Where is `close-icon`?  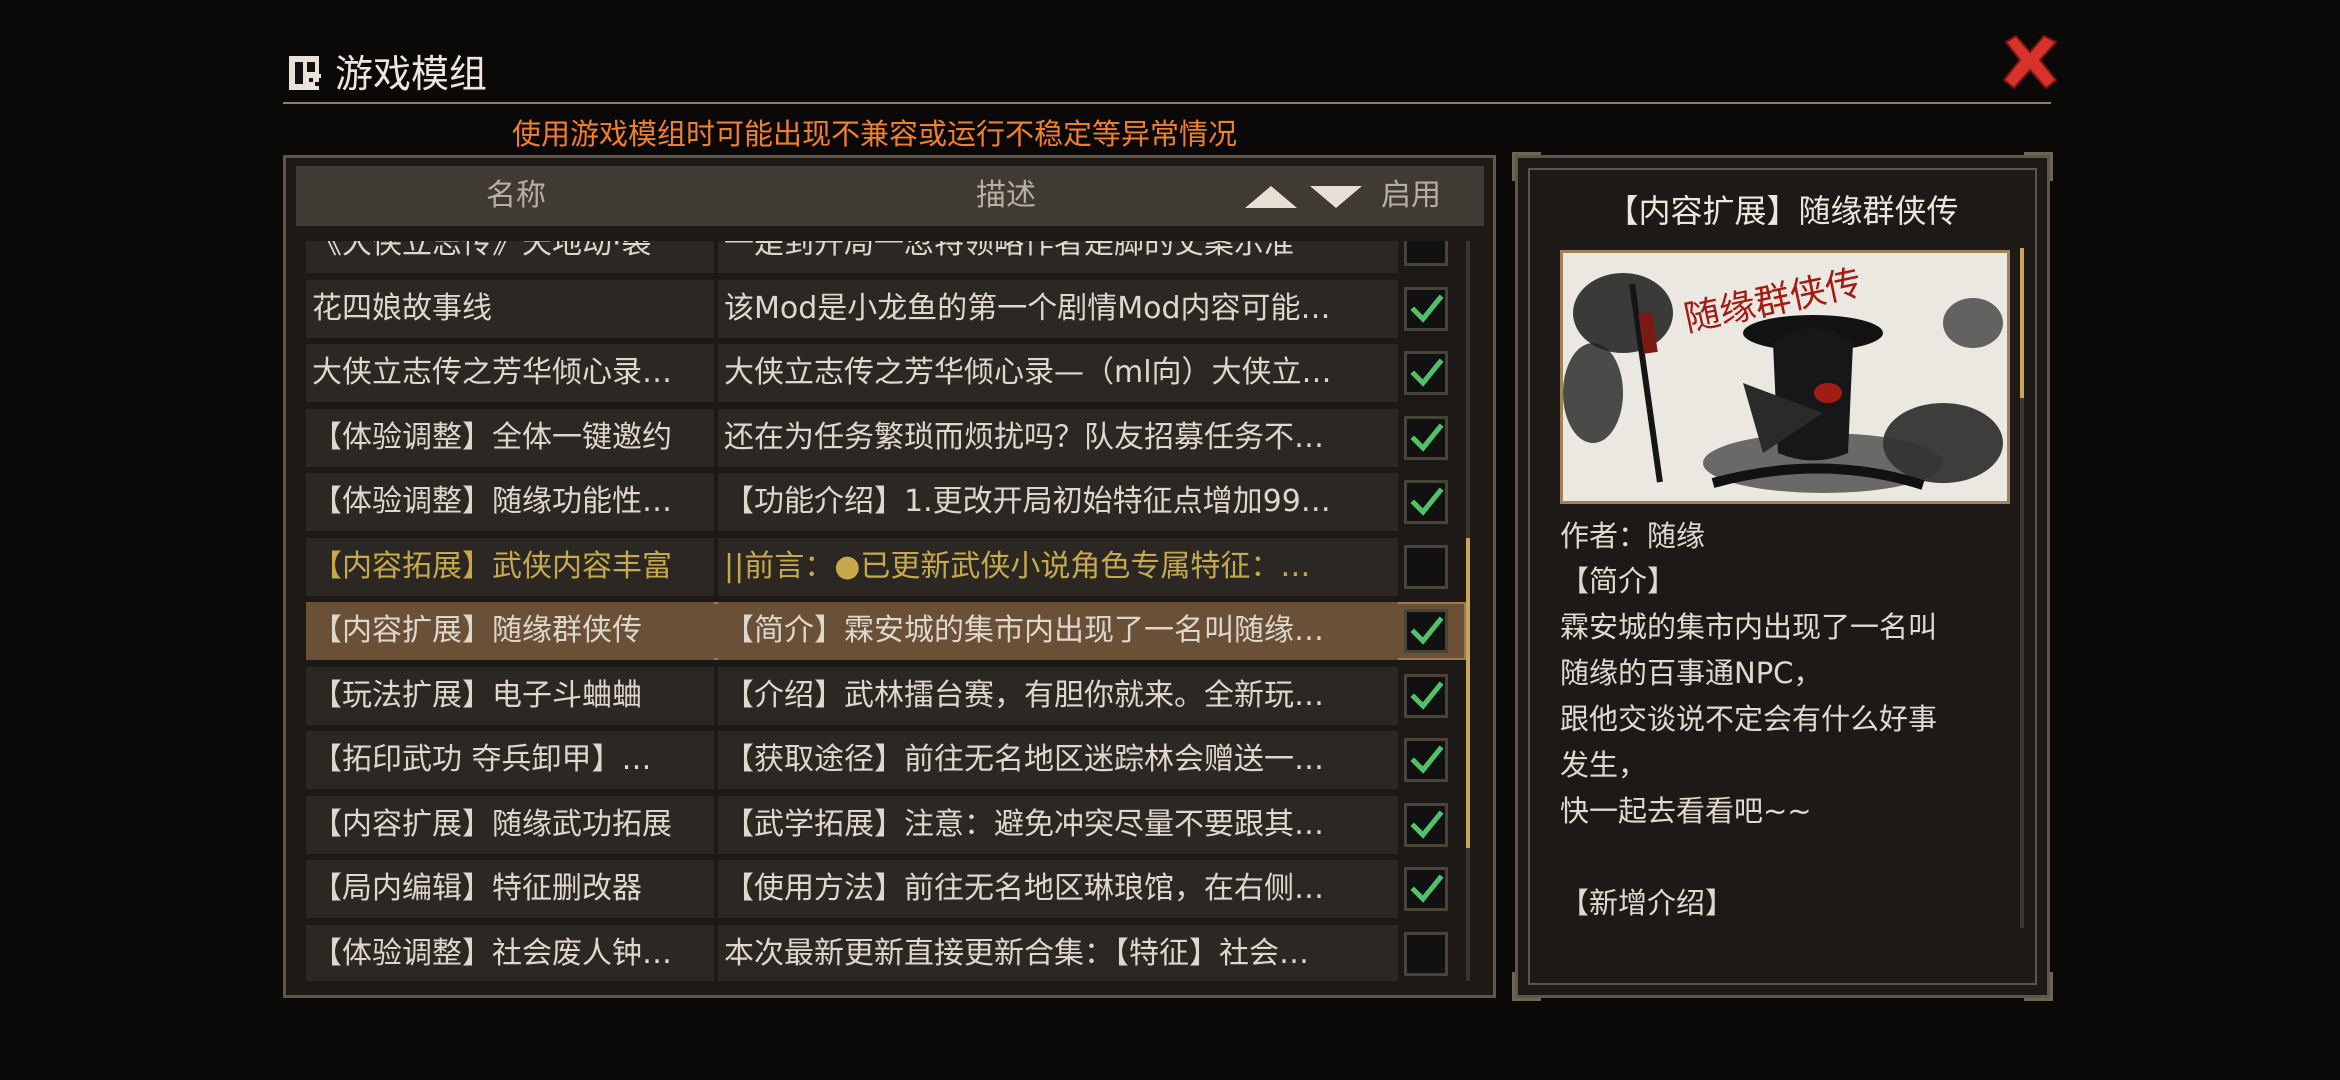 close-icon is located at coordinates (2030, 62).